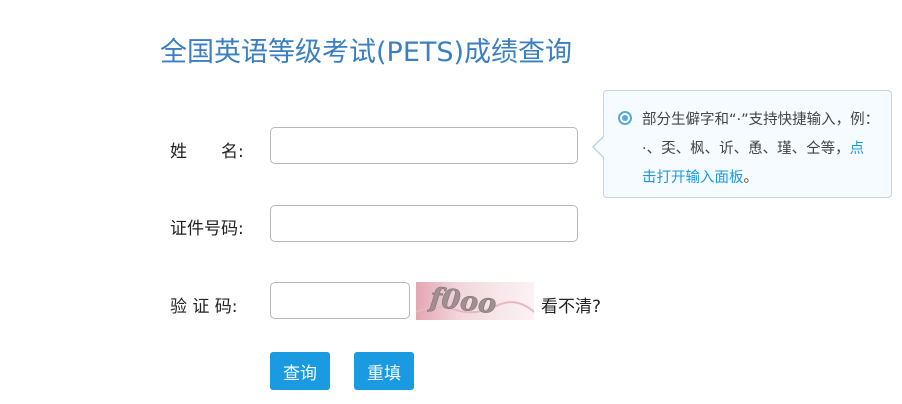  I want to click on captcha-image: f0oo, so click(475, 301).